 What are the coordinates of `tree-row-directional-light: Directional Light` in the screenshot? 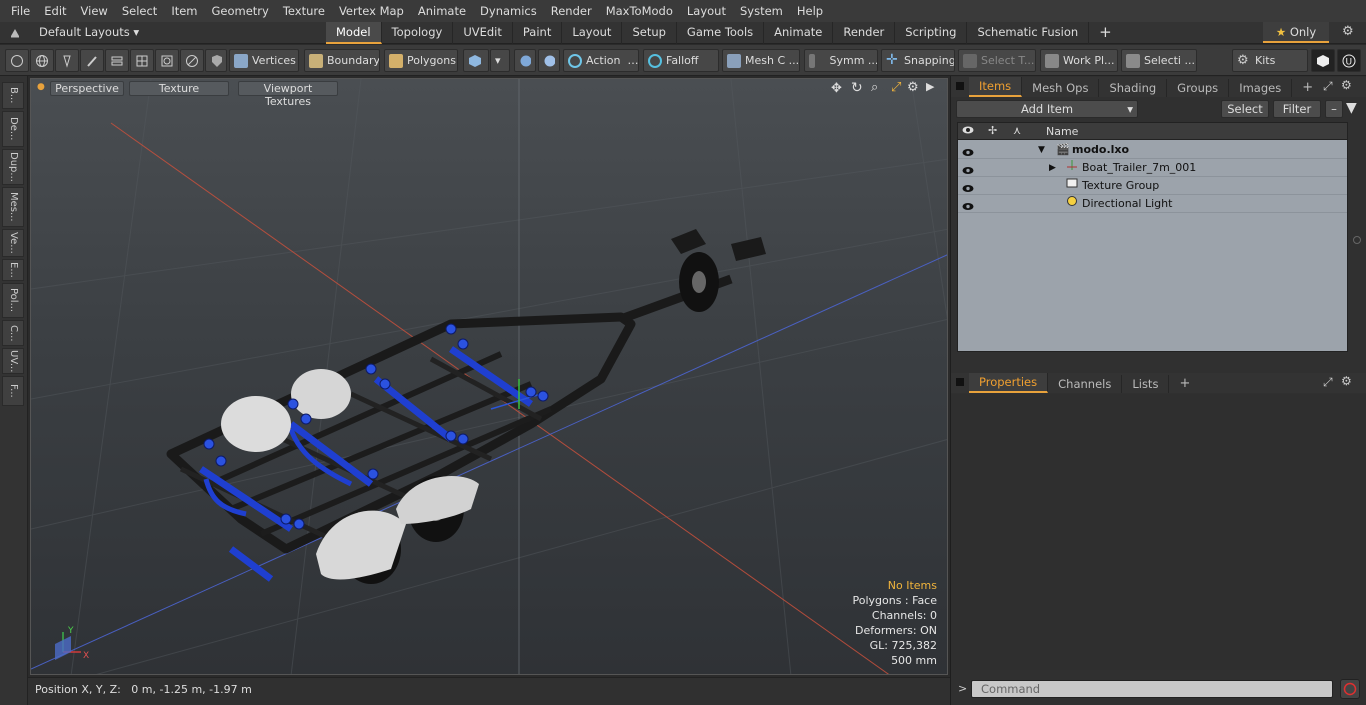 It's located at (1152, 204).